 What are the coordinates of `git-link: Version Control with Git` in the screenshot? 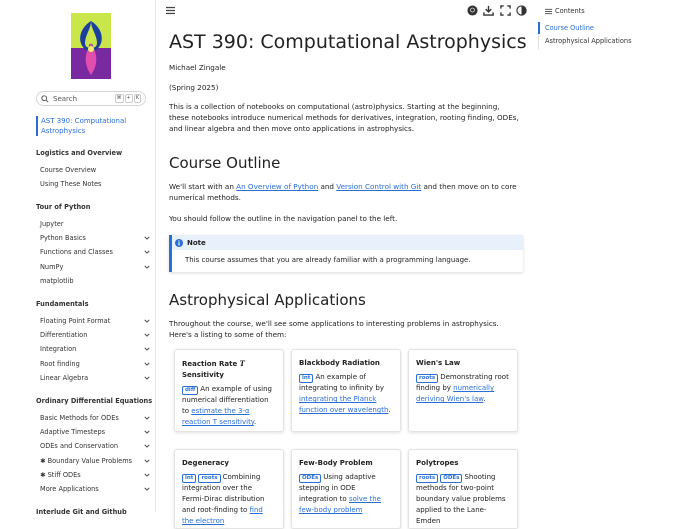 It's located at (378, 186).